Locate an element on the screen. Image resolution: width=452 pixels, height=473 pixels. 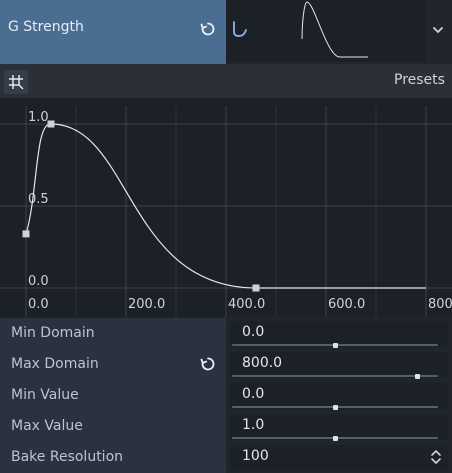
presets-button: Presets is located at coordinates (419, 80).